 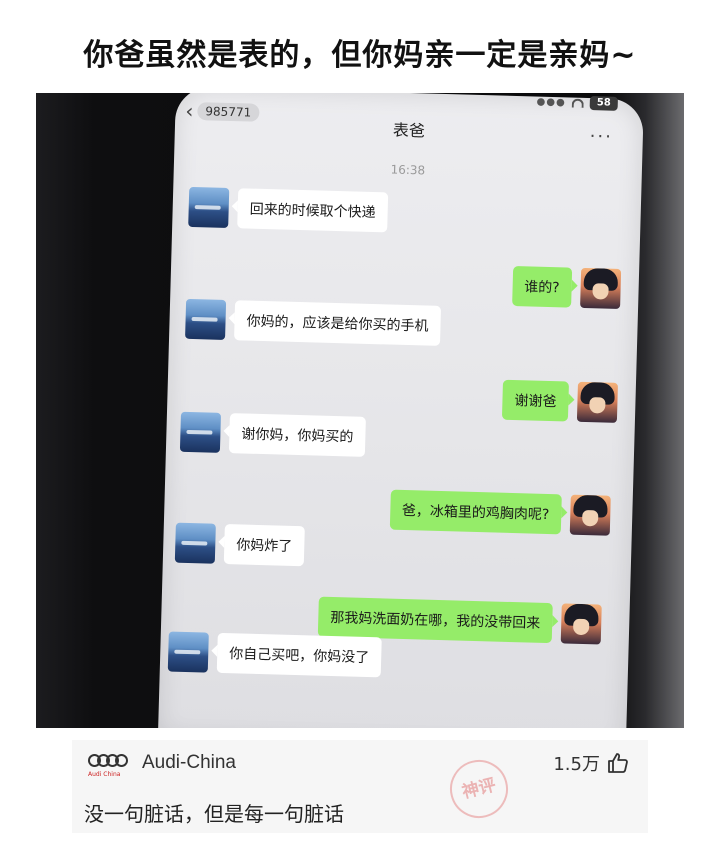 I want to click on message-bubble: 回来的时候取个快递, so click(x=313, y=210).